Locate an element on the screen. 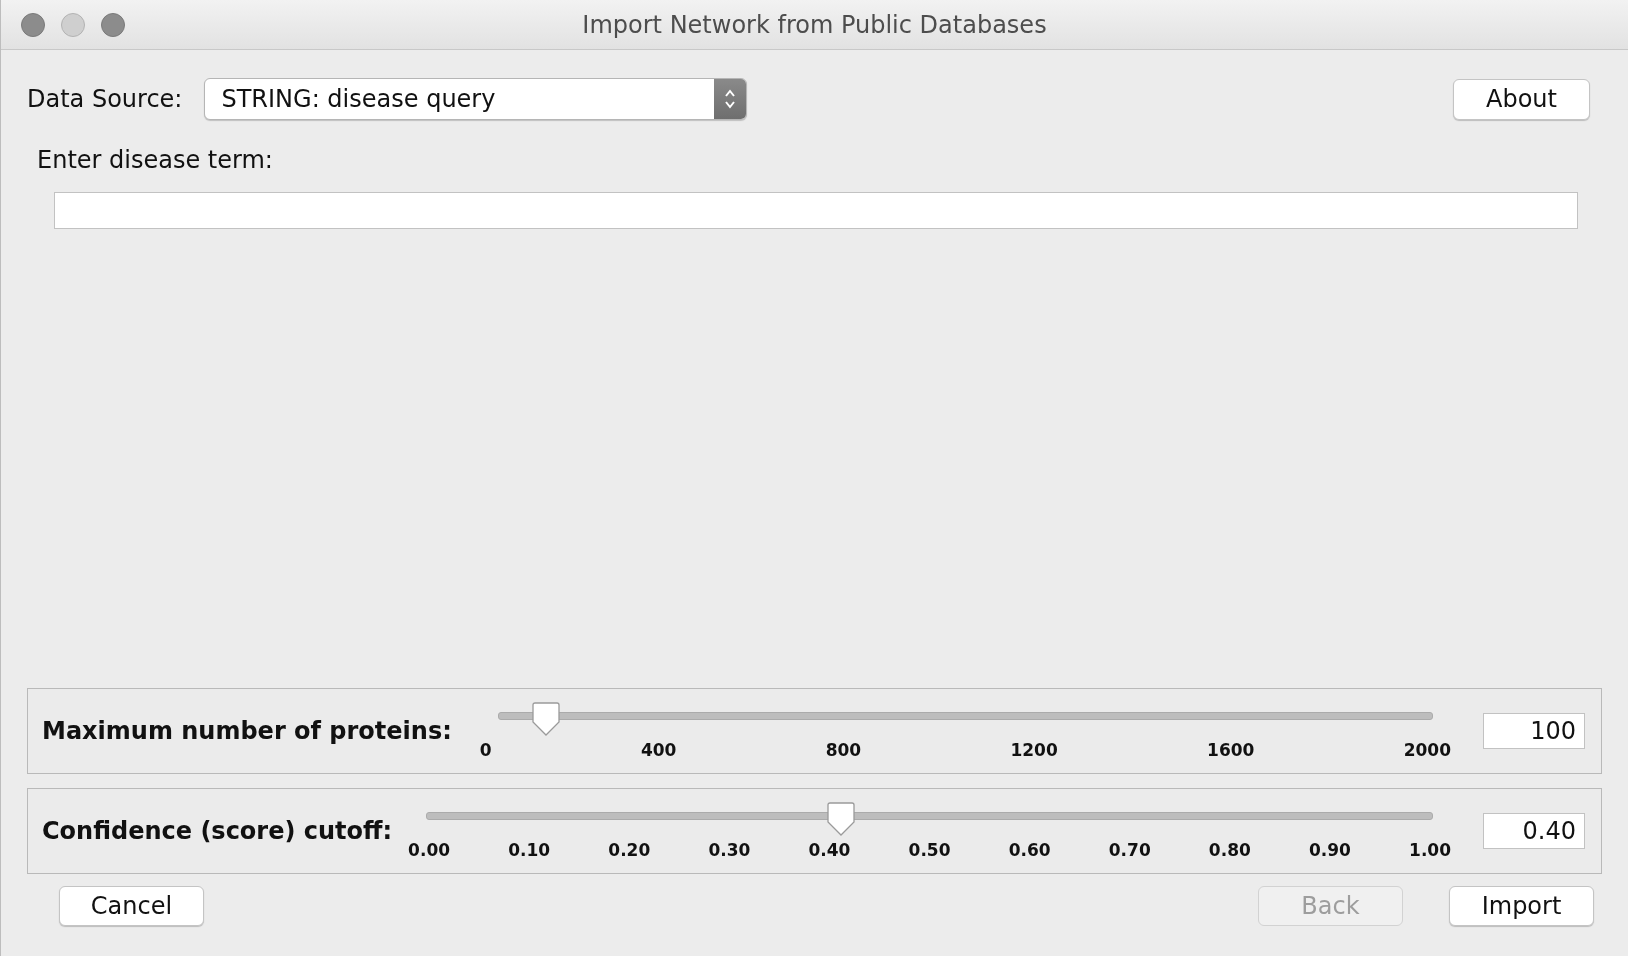 The width and height of the screenshot is (1628, 956). chevron-updown-icon is located at coordinates (730, 99).